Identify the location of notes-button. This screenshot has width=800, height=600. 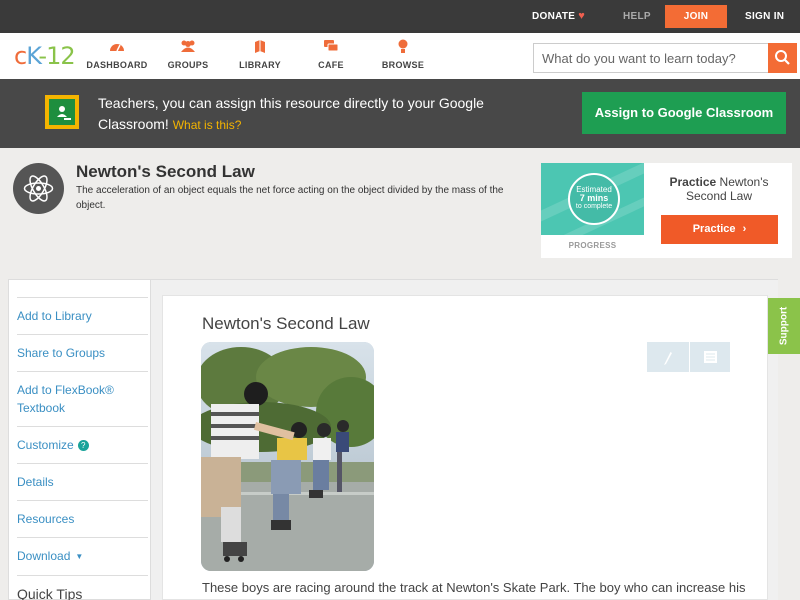
(709, 357).